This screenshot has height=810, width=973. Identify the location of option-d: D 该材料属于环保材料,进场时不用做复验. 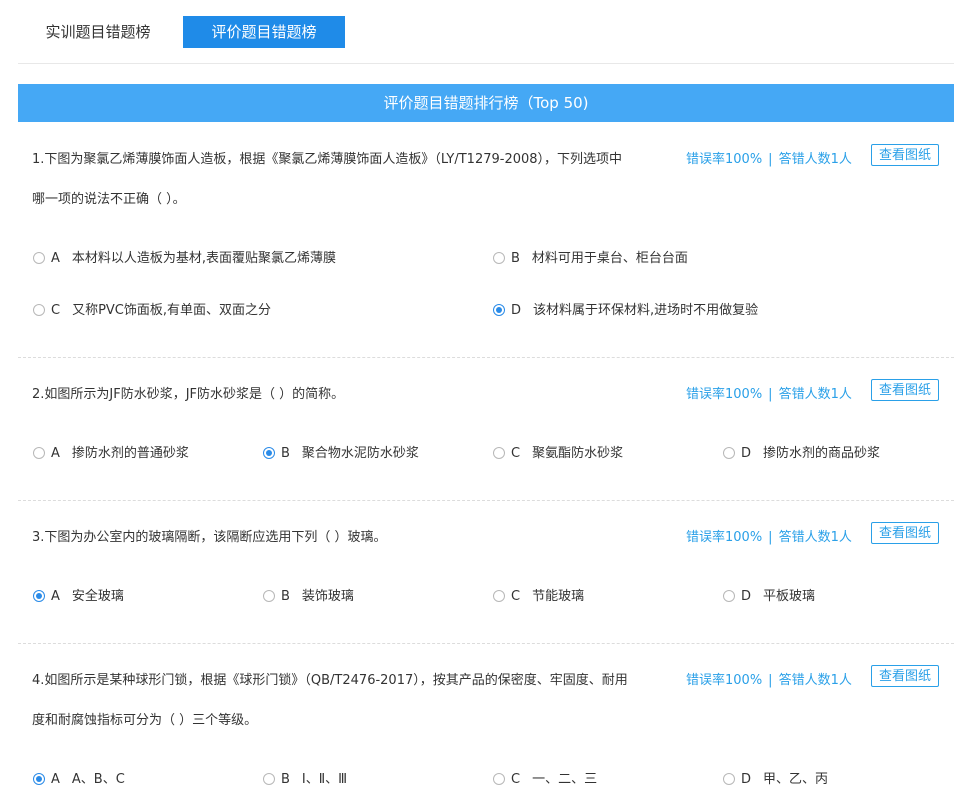
(625, 311).